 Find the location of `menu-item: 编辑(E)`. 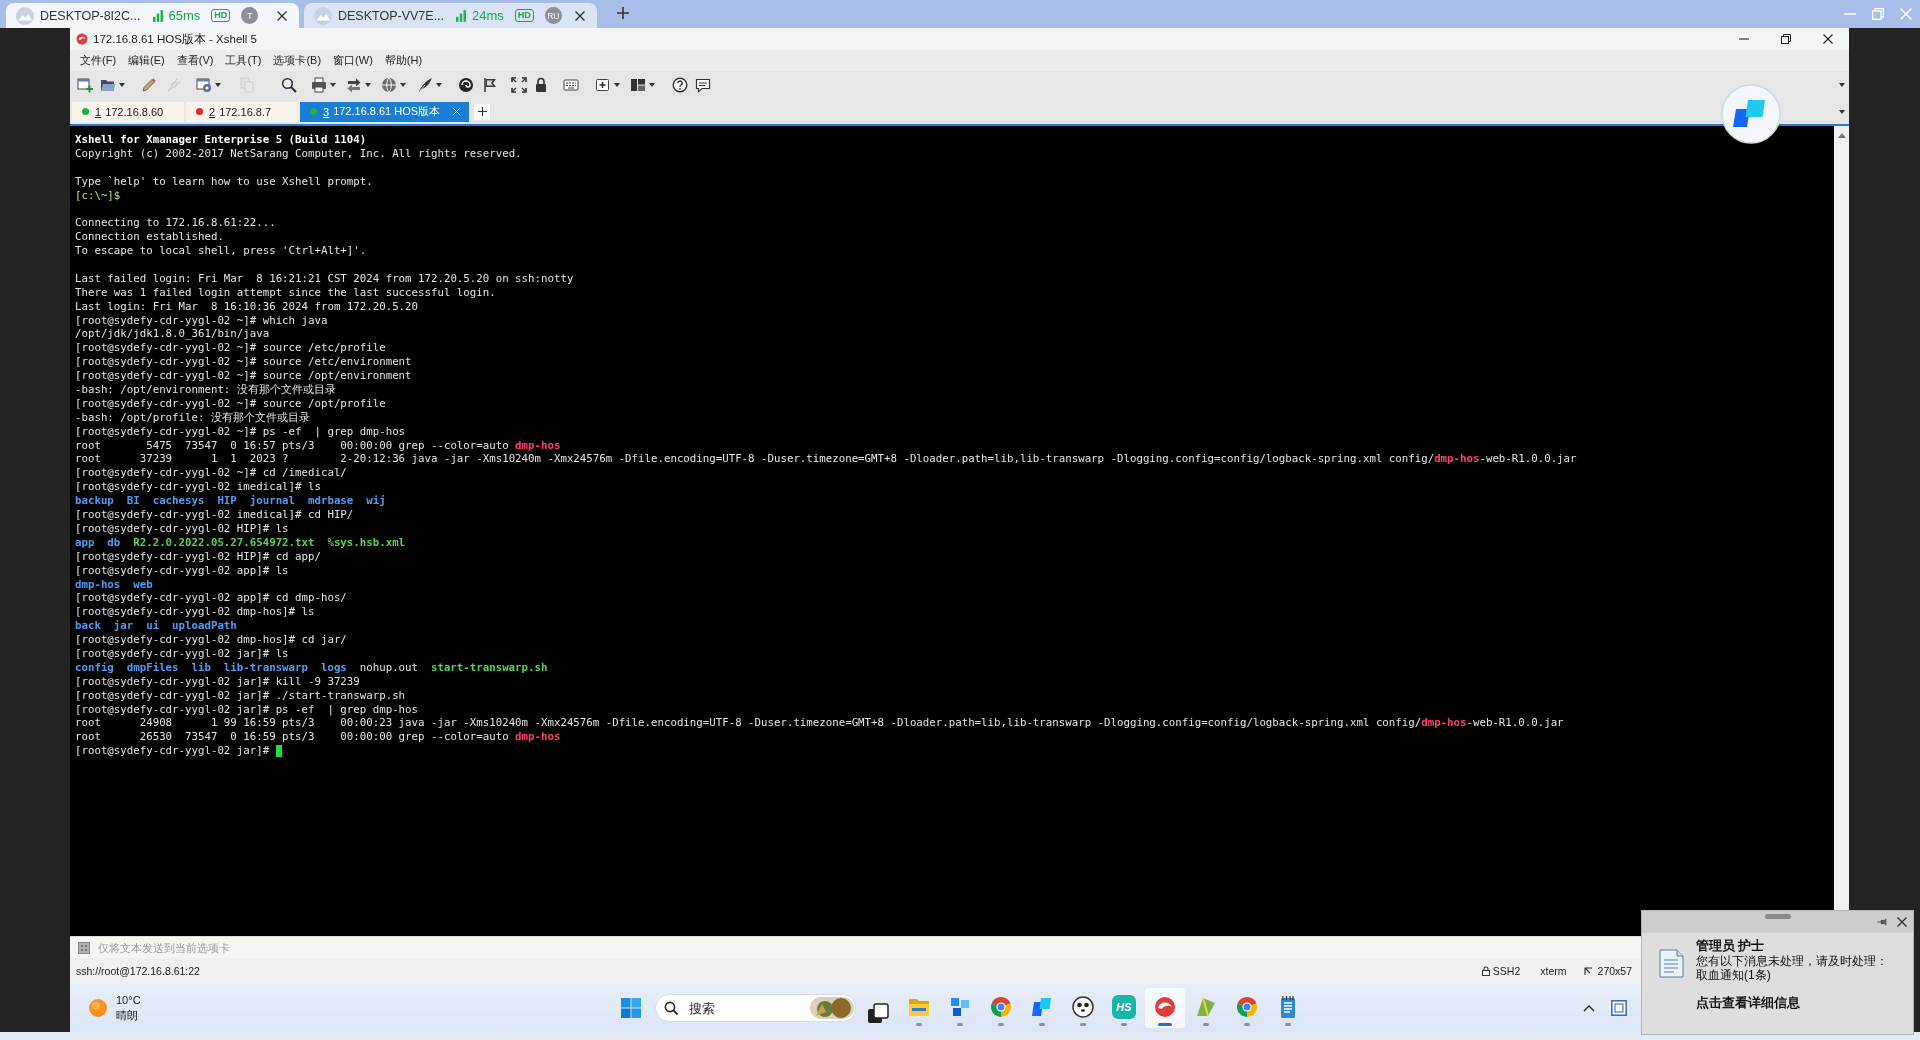

menu-item: 编辑(E) is located at coordinates (146, 60).